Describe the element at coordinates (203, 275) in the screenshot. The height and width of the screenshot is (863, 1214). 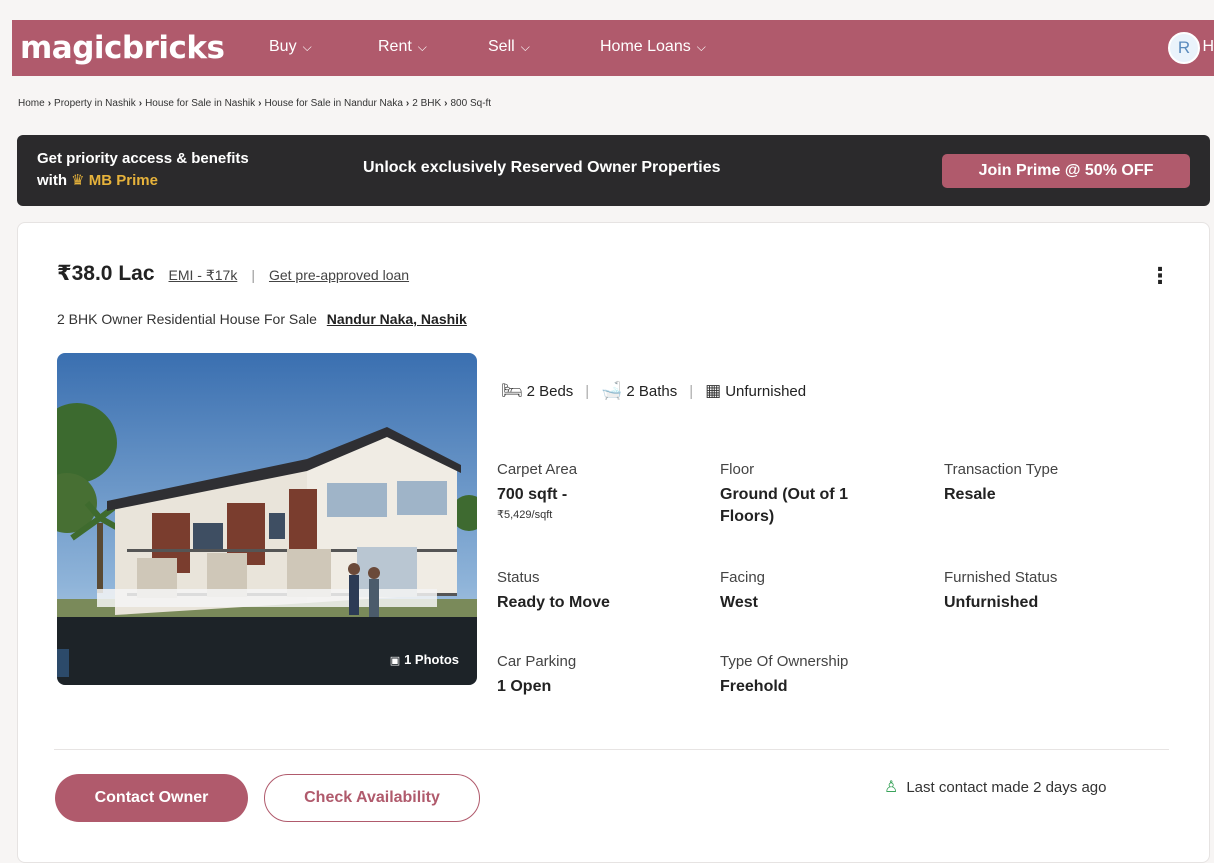
I see `emi-link: EMI - ₹17k` at that location.